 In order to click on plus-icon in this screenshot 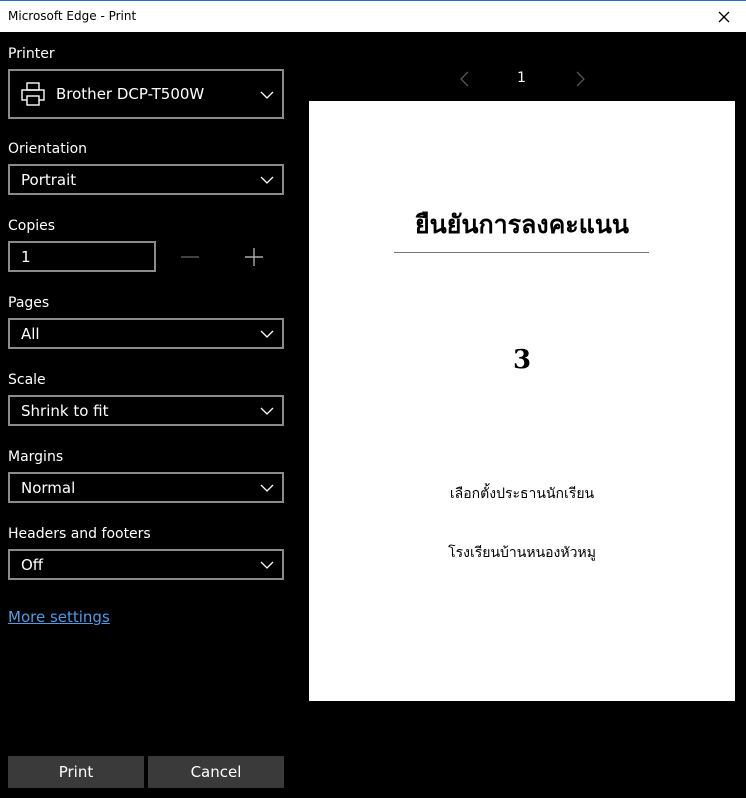, I will do `click(254, 257)`.